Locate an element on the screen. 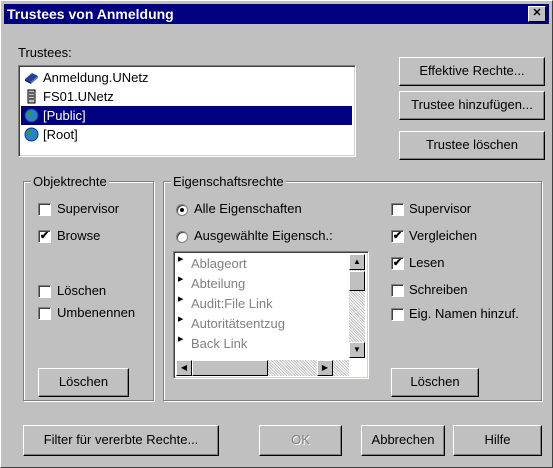 This screenshot has width=553, height=468. object-browse-label: Browse is located at coordinates (79, 235).